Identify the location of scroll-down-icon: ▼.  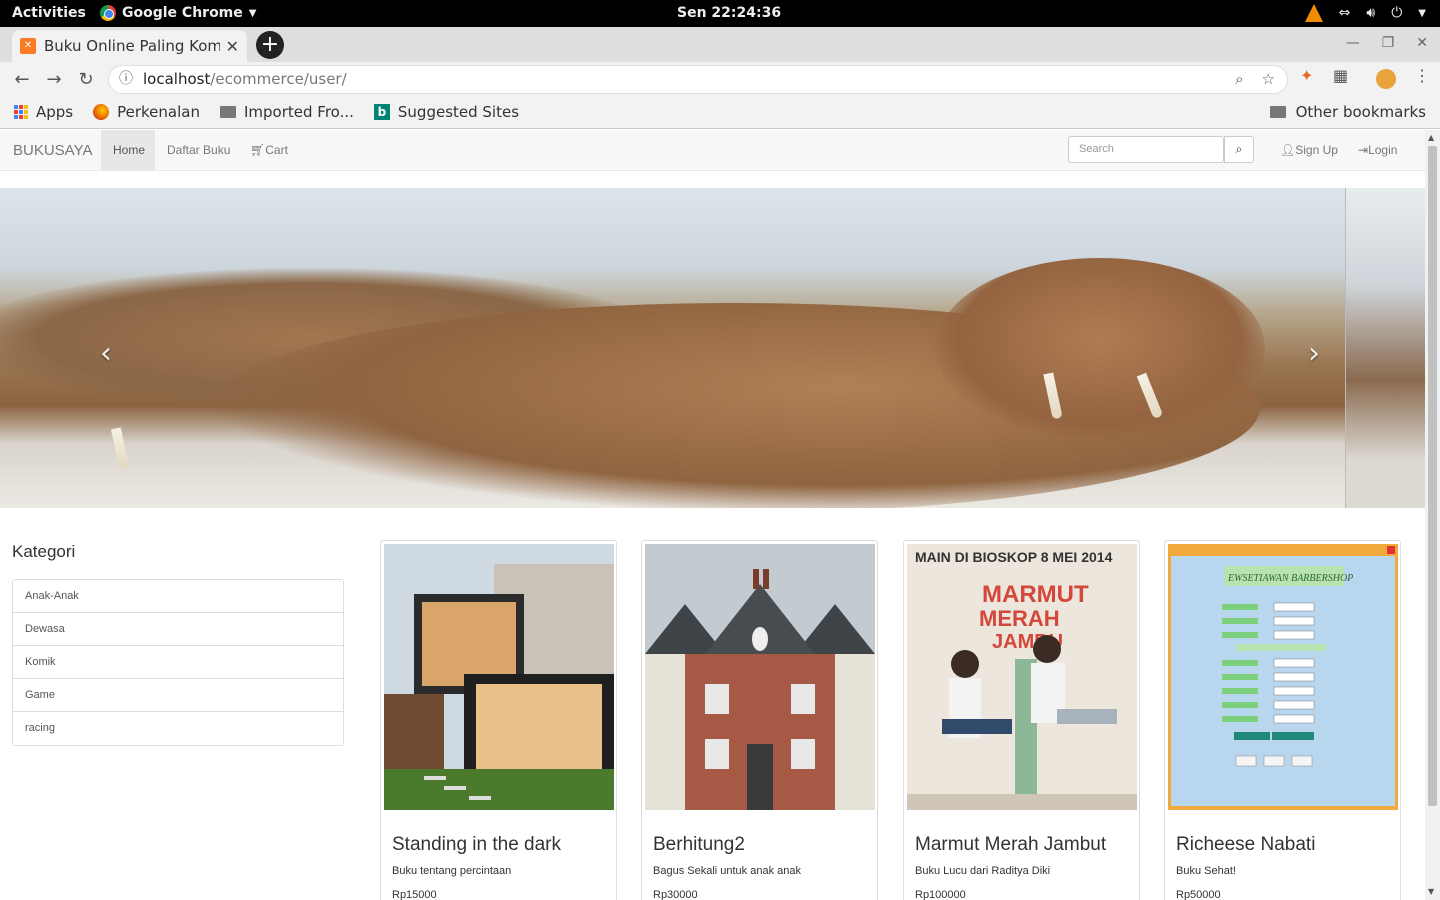
(1431, 891).